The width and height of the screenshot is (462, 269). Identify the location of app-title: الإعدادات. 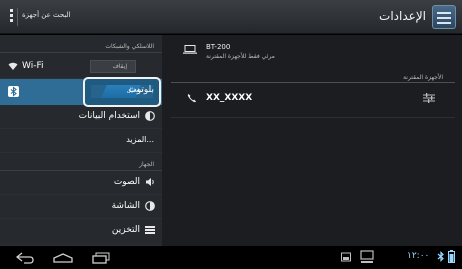
(402, 16).